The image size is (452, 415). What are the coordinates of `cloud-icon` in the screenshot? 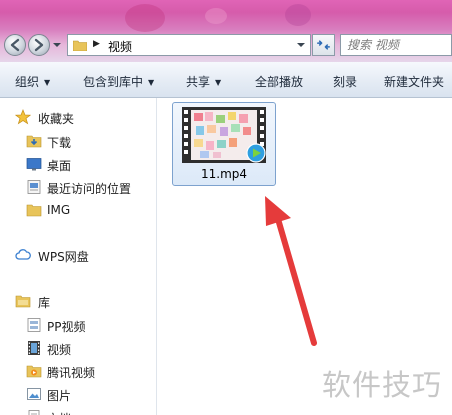 It's located at (23, 254).